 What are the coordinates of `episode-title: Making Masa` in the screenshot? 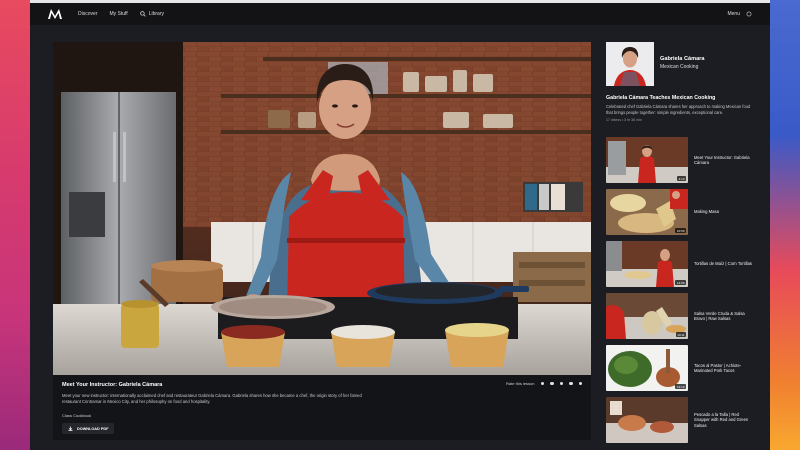 It's located at (706, 212).